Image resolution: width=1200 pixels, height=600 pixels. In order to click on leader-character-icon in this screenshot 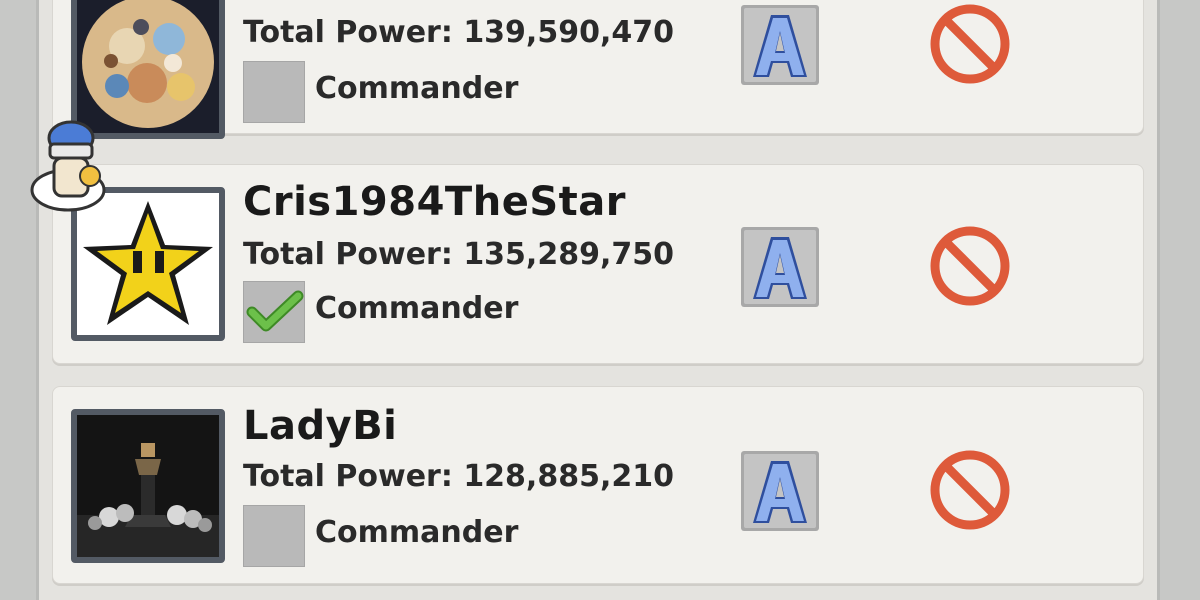, I will do `click(74, 168)`.